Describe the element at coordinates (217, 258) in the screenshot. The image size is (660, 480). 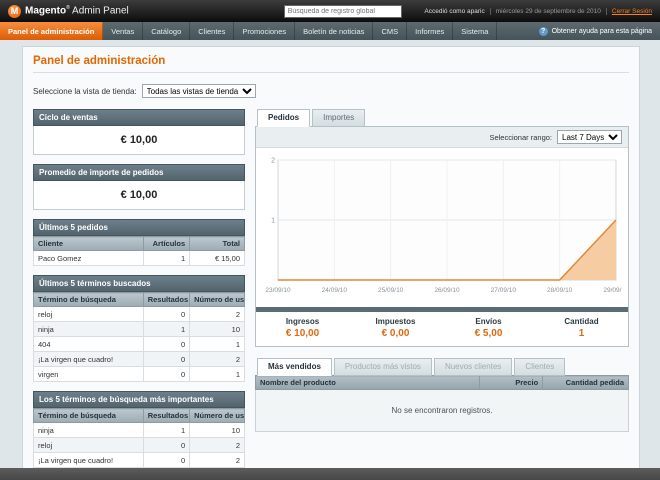
I see `cell-total: € 15,00` at that location.